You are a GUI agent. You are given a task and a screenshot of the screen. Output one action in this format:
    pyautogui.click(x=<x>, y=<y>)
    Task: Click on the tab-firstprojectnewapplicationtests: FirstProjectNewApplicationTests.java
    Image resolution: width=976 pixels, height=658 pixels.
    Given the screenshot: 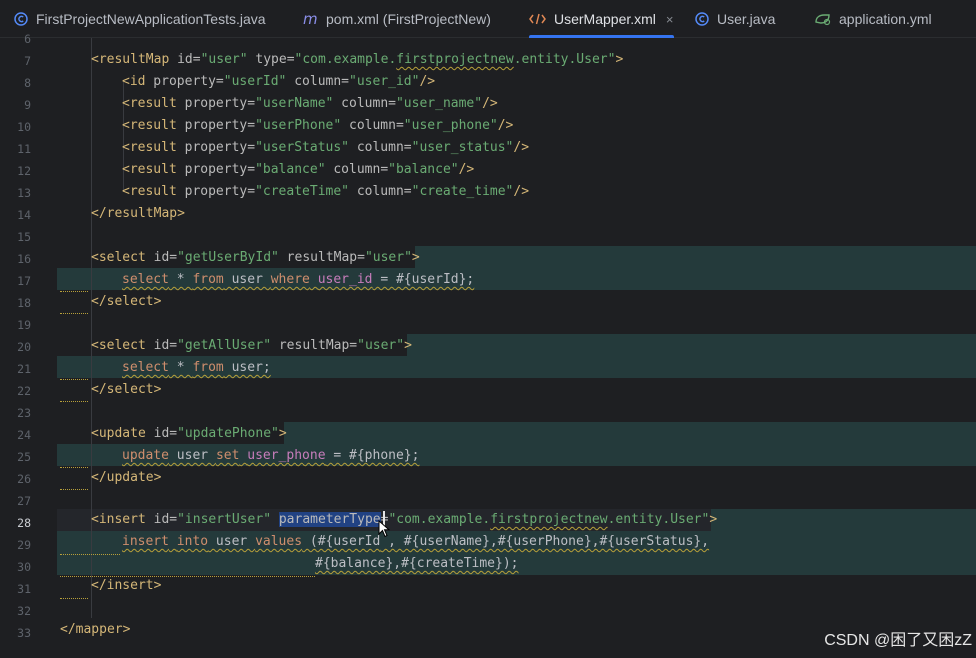 What is the action you would take?
    pyautogui.click(x=139, y=19)
    